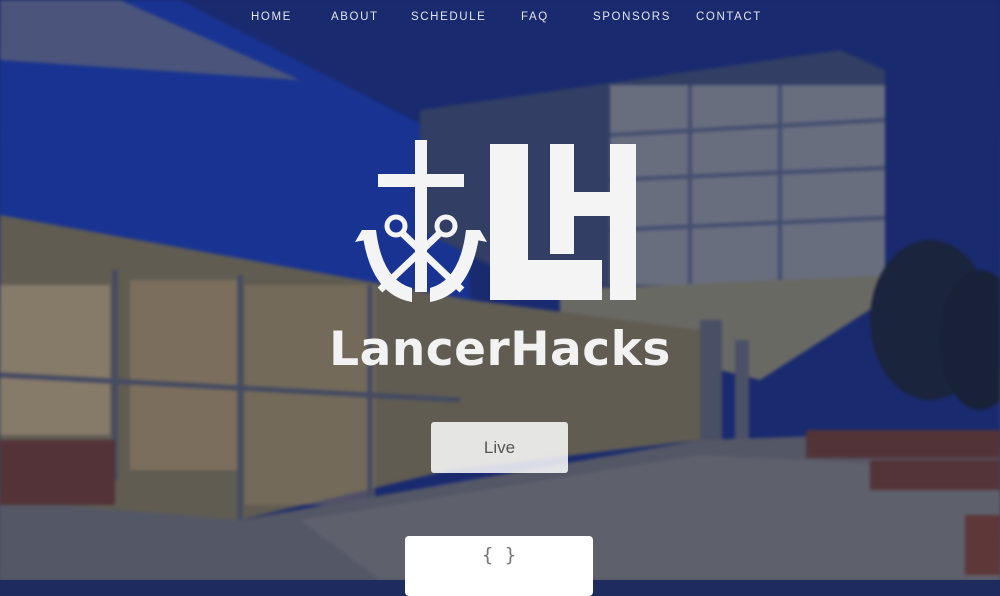 The height and width of the screenshot is (596, 1000). What do you see at coordinates (500, 19) in the screenshot?
I see `top-nav: HOME ABOUT SCHEDULE FAQ SPONSORS CONTACT` at bounding box center [500, 19].